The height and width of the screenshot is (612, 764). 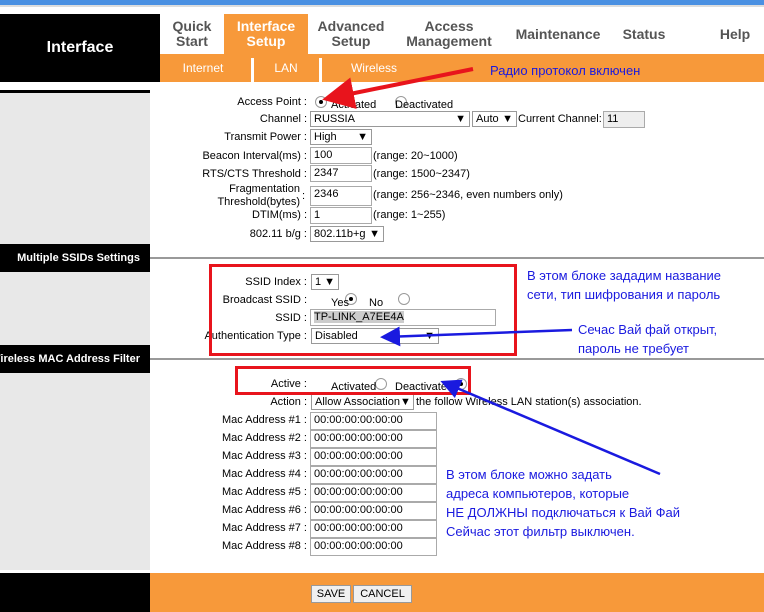 I want to click on arrow-mac, so click(x=550, y=427).